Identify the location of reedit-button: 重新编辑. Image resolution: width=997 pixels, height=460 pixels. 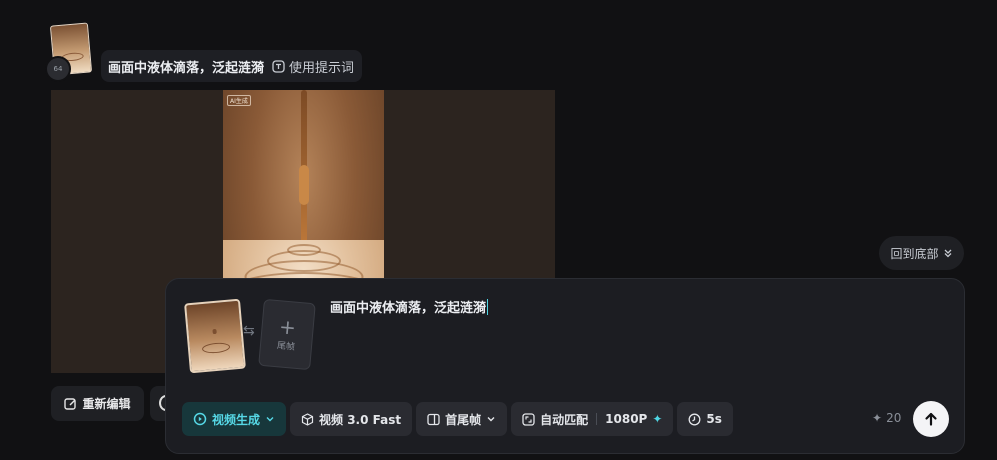
(97, 403).